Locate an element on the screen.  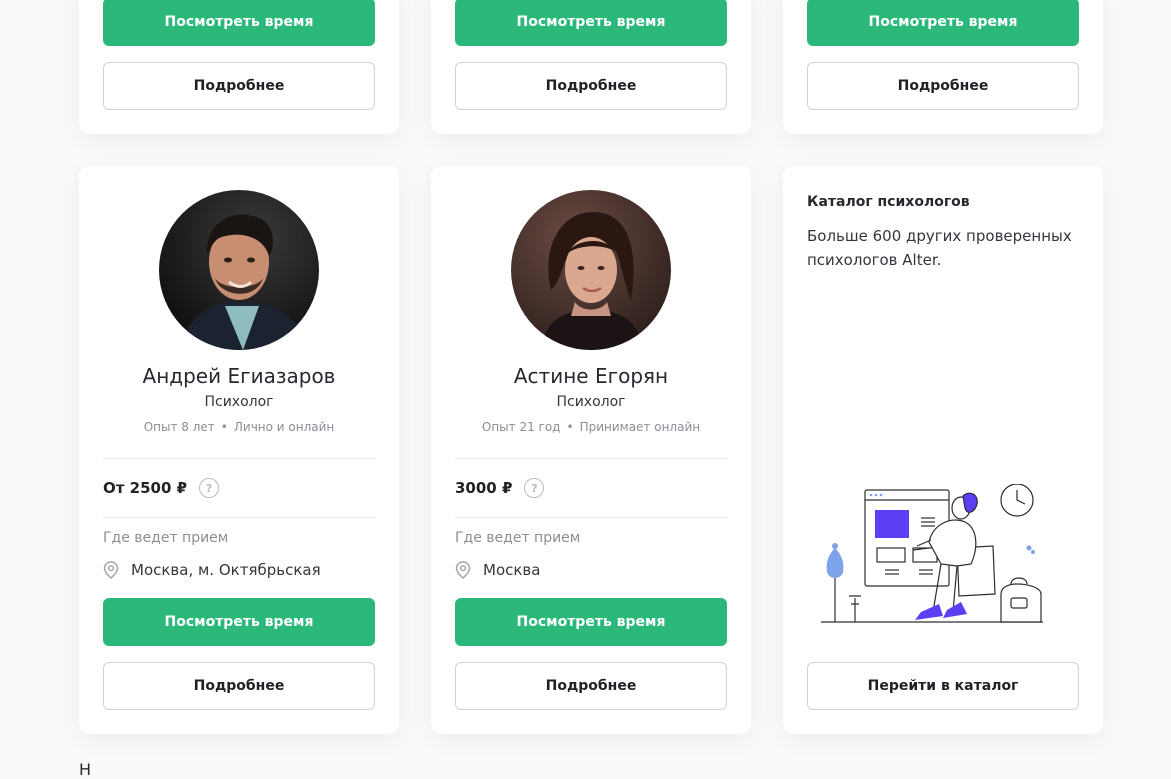
catalog-title: Каталог психологов is located at coordinates (888, 202).